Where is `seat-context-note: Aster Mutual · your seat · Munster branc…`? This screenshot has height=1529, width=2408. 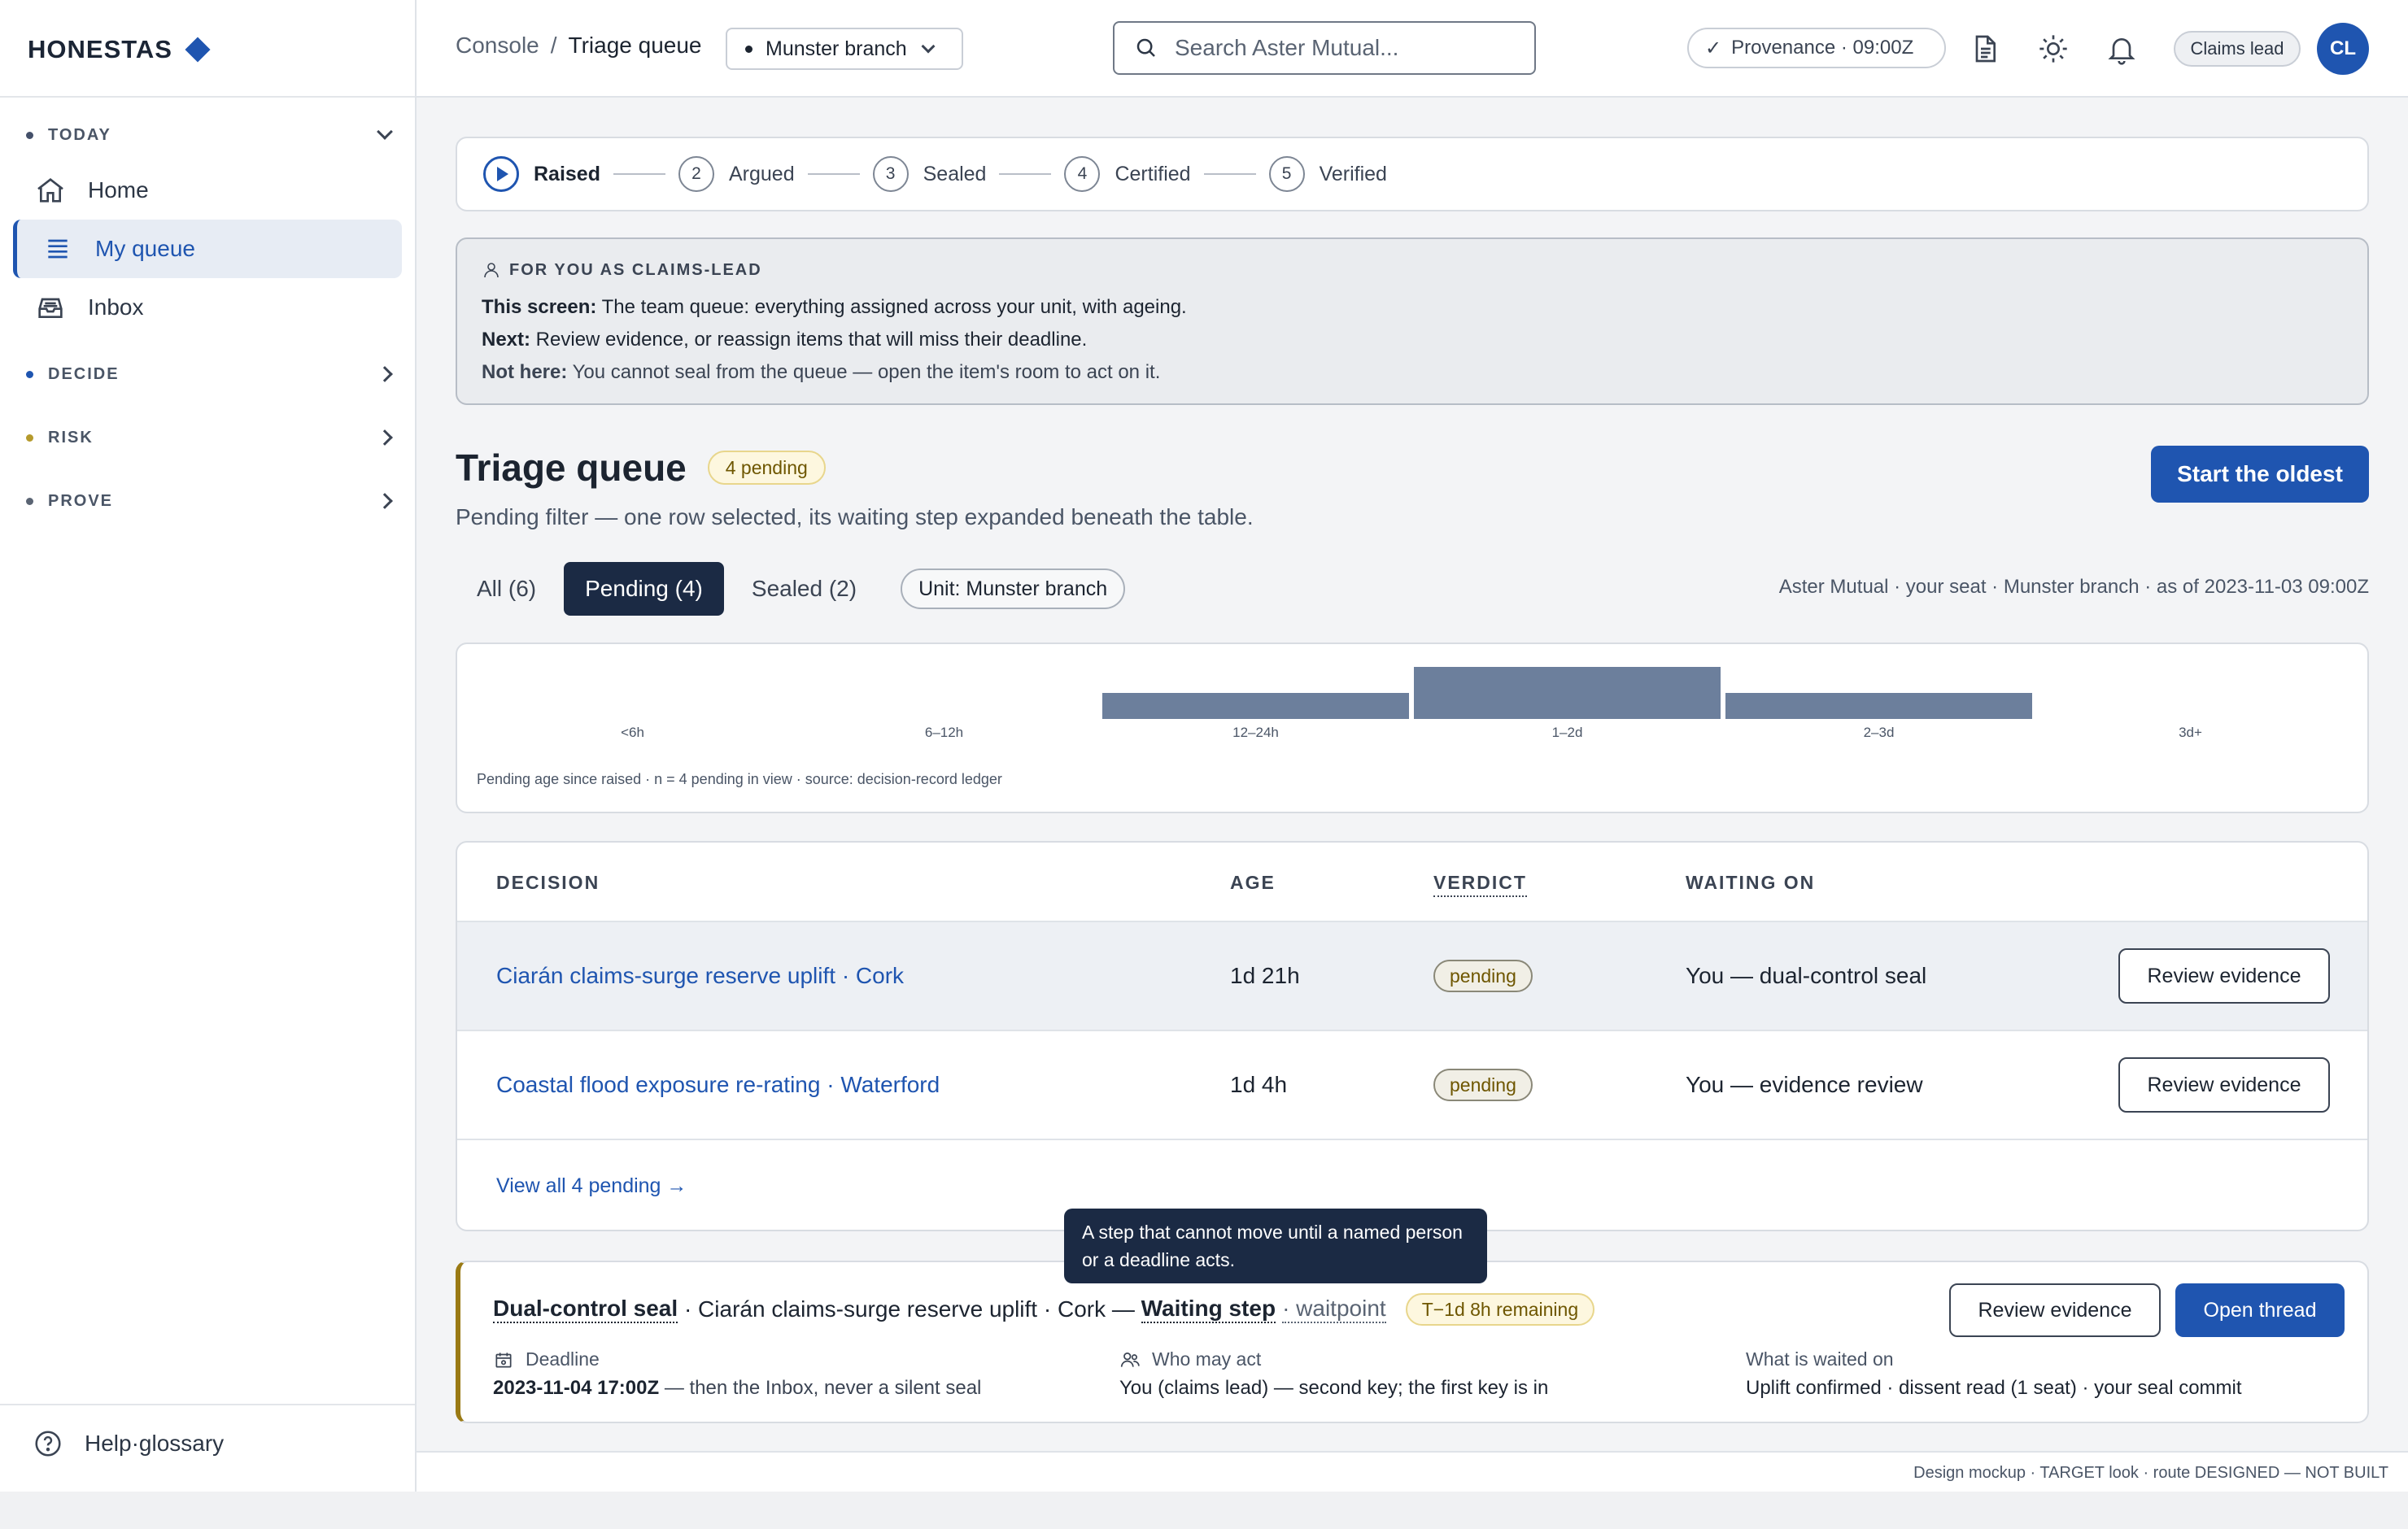 seat-context-note: Aster Mutual · your seat · Munster branc… is located at coordinates (2073, 587).